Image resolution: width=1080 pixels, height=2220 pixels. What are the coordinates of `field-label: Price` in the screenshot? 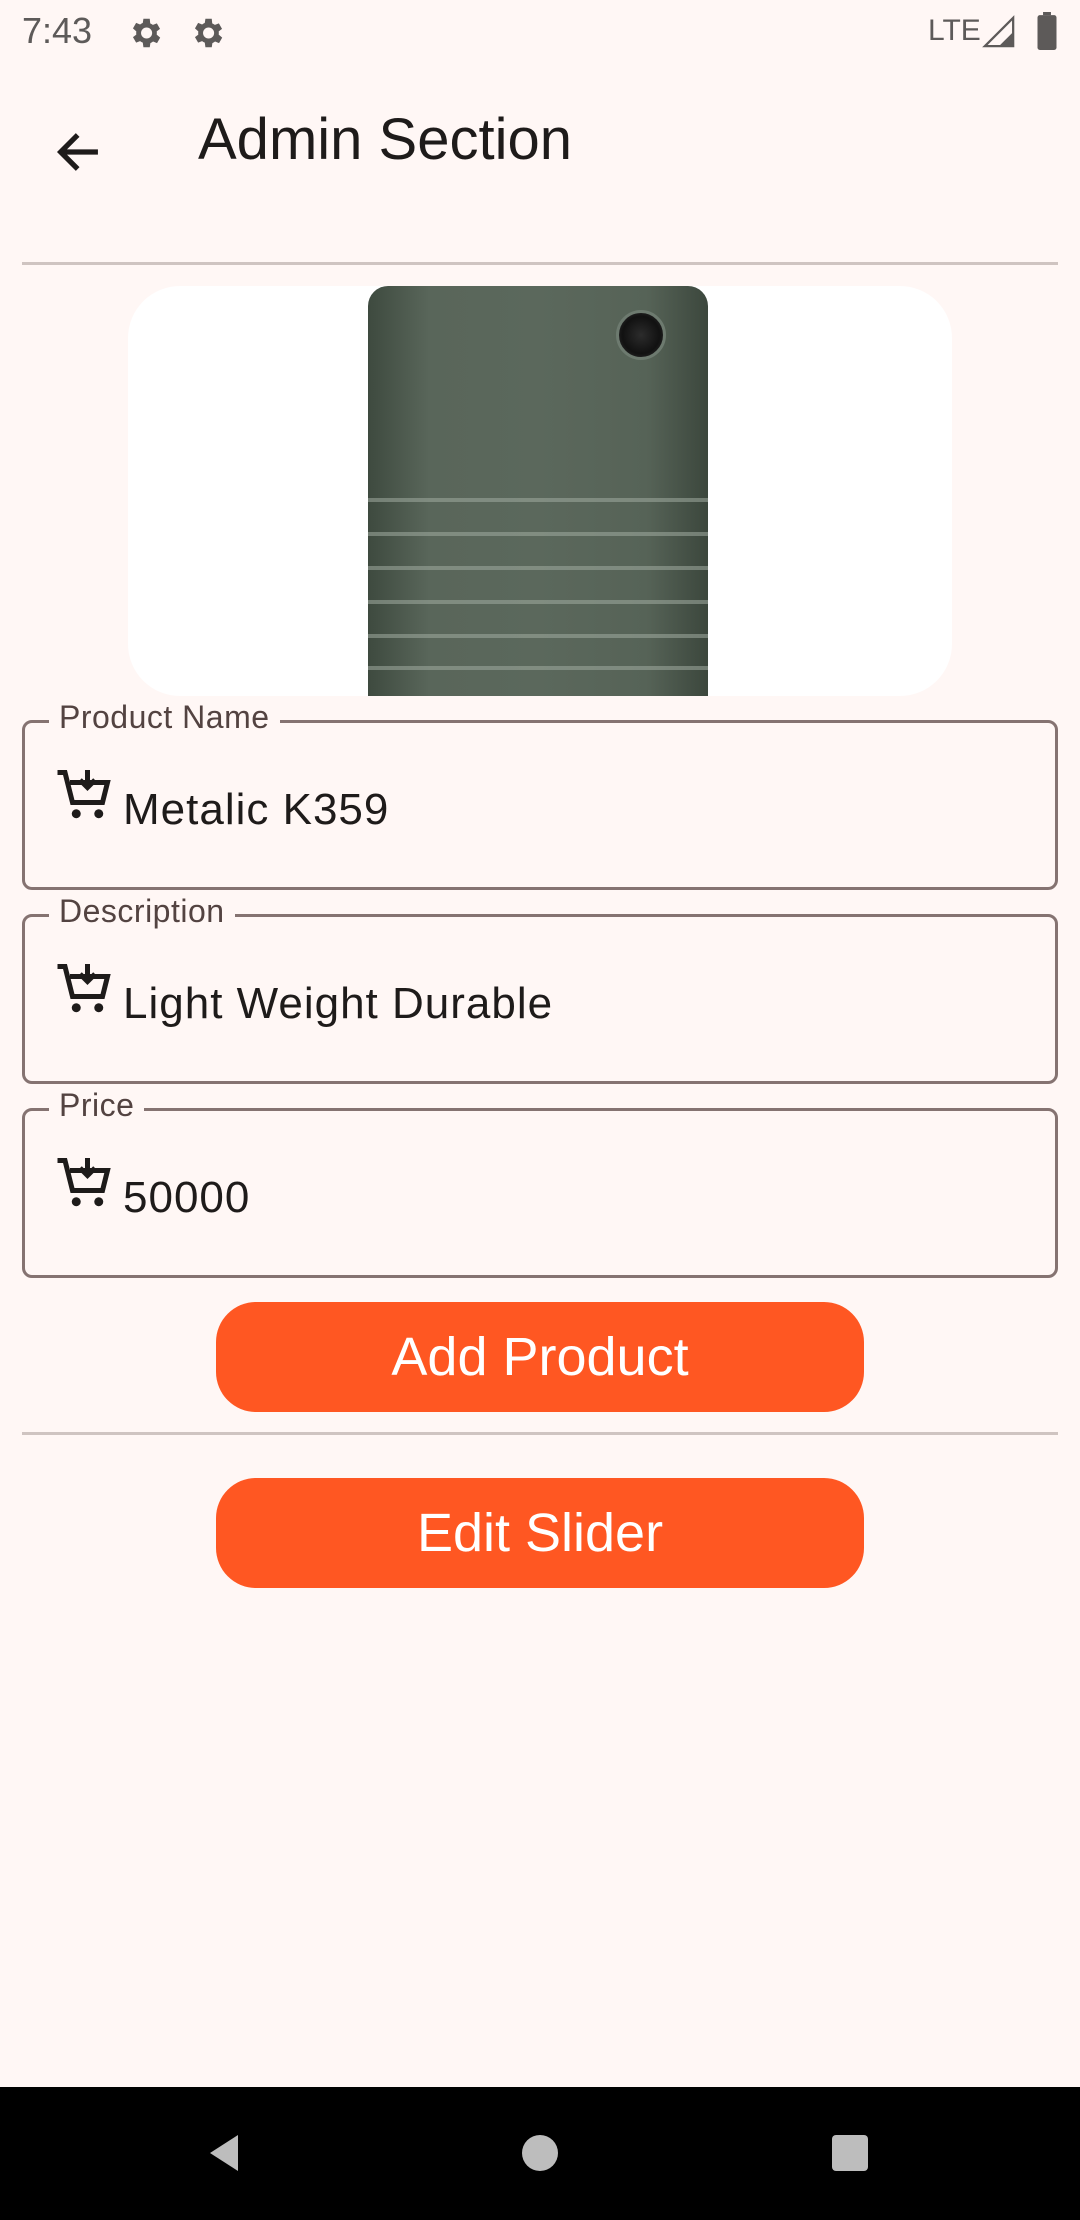 It's located at (97, 1105).